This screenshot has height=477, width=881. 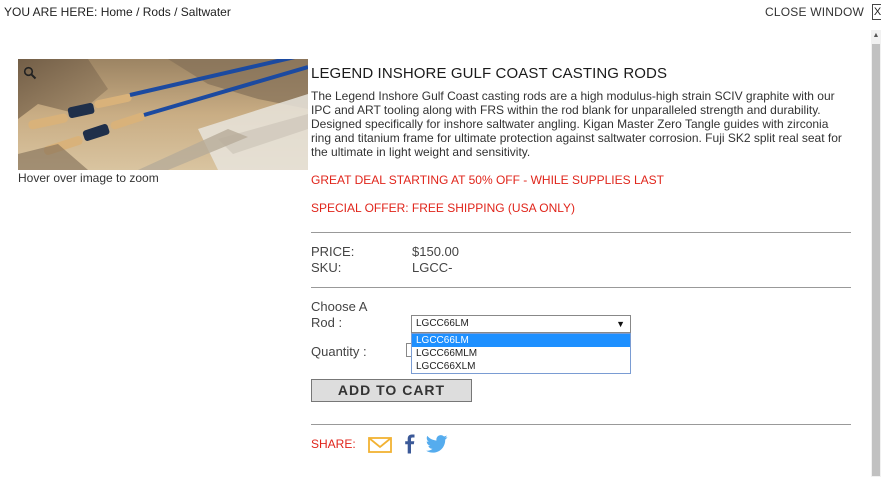 I want to click on zoom-hint: Hover over image to zoom, so click(x=88, y=178).